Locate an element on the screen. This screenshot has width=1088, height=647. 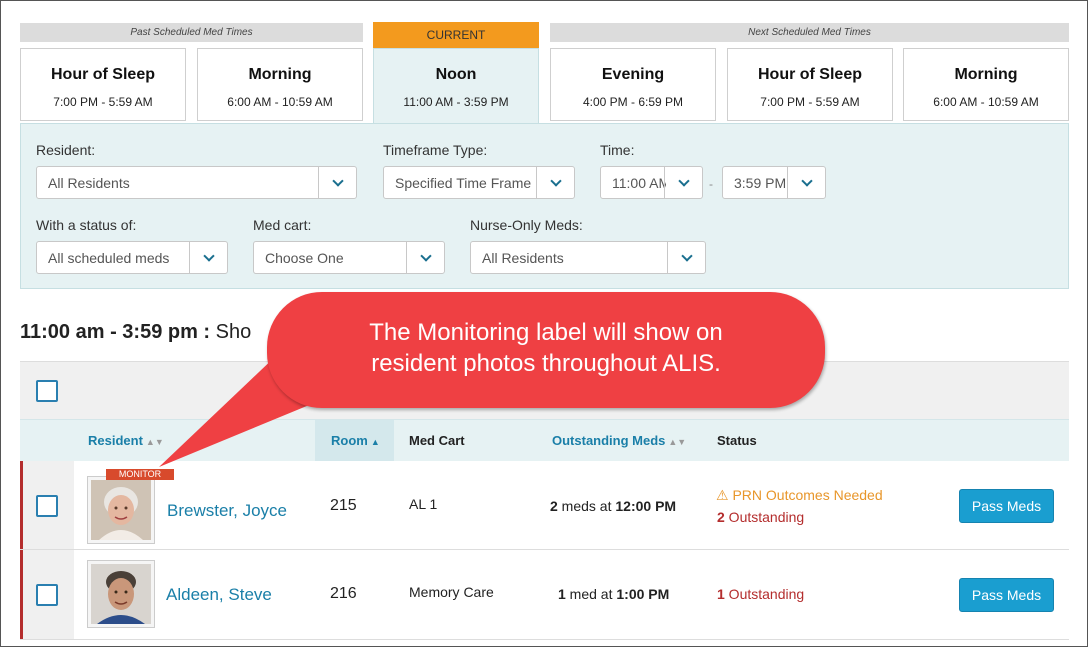
tab-name: Evening is located at coordinates (633, 74).